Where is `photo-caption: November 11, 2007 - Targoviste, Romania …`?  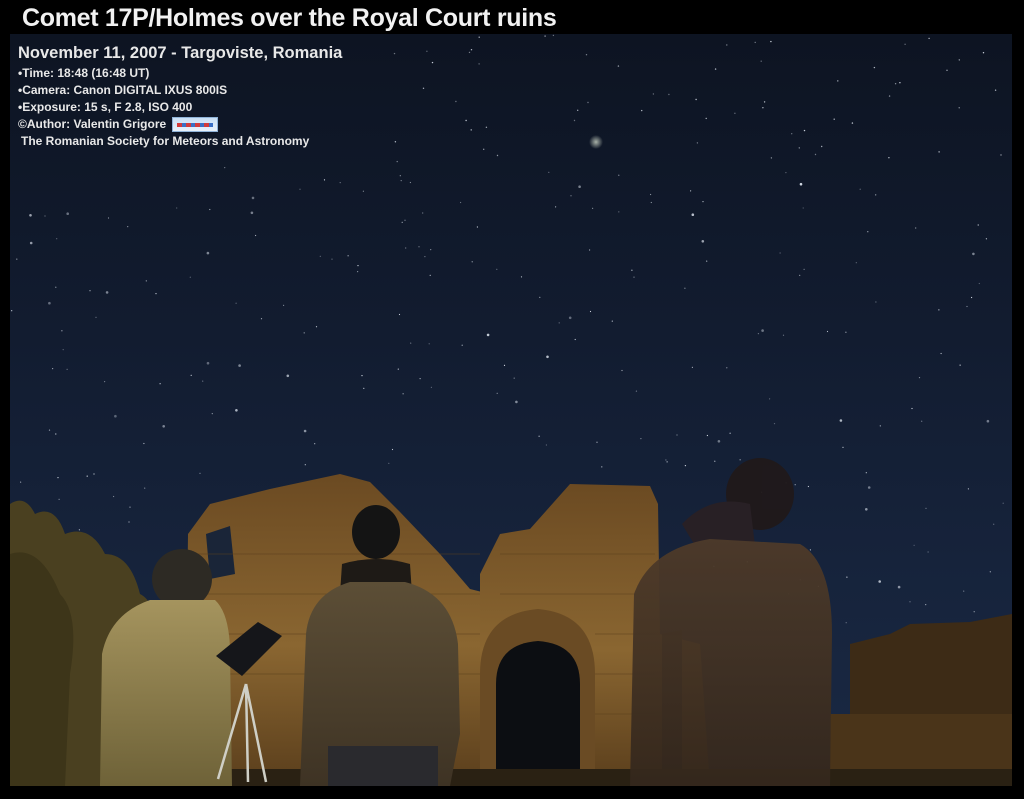 photo-caption: November 11, 2007 - Targoviste, Romania … is located at coordinates (180, 96).